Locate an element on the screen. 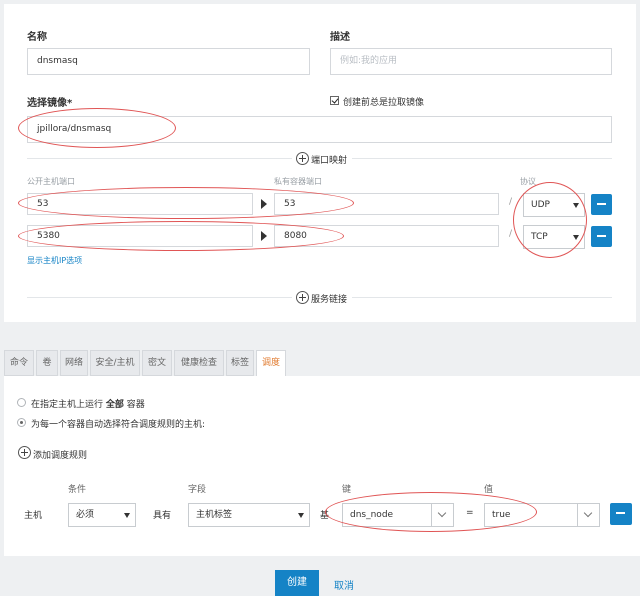 This screenshot has height=596, width=640. cancel-button: 取消 is located at coordinates (344, 584).